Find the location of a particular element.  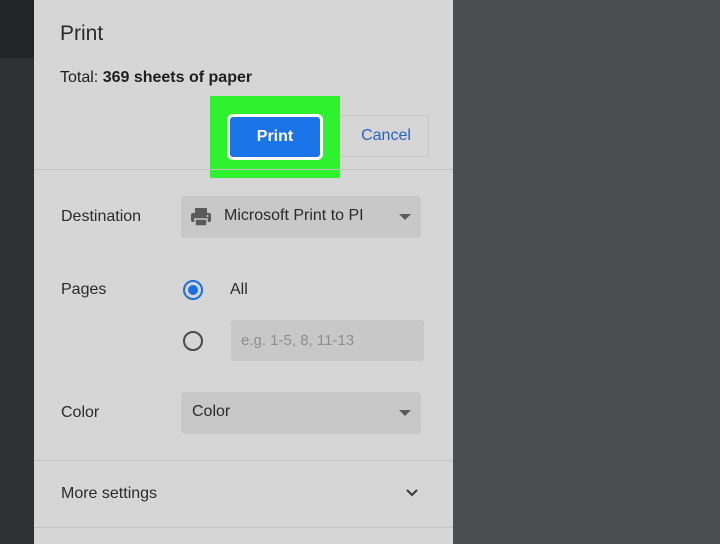

bottom-divider is located at coordinates (243, 527).